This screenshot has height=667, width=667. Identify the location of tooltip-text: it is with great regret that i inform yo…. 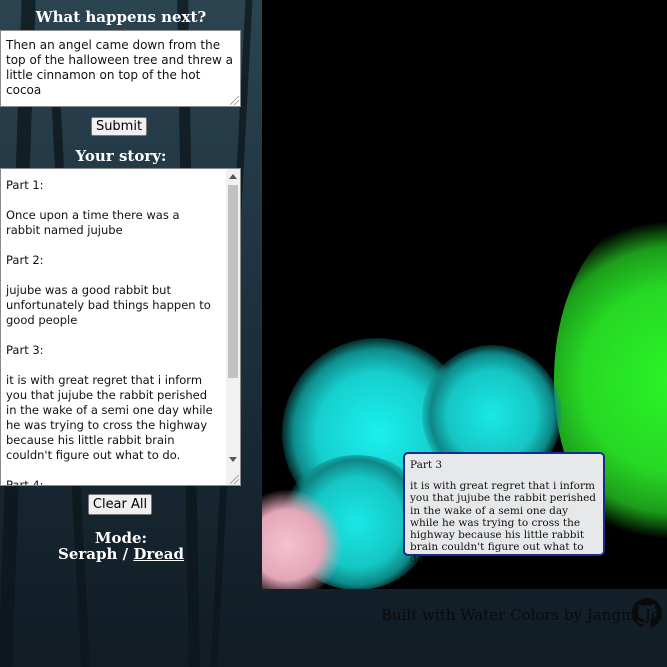
(503, 523).